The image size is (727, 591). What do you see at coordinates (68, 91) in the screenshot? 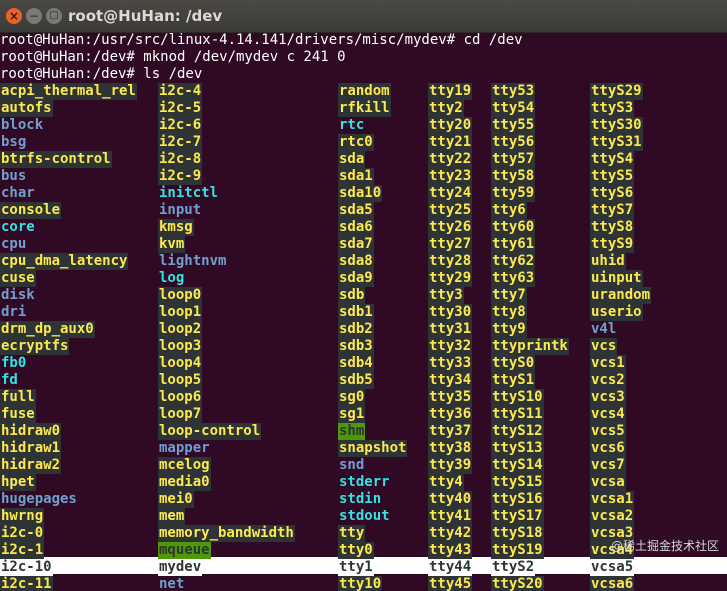
I see `ls-entry: acpi_thermal_rel` at bounding box center [68, 91].